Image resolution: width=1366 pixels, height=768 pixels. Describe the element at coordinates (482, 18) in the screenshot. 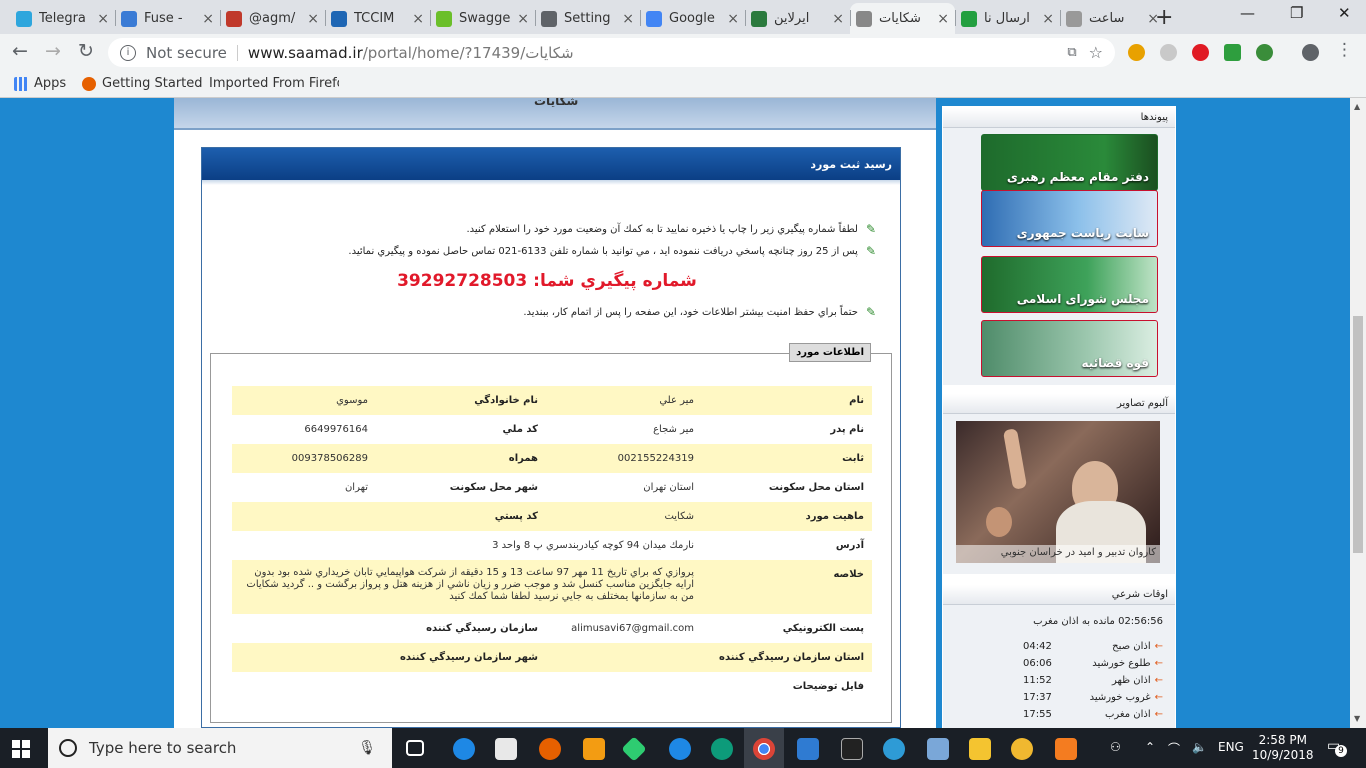

I see `browser-tab: Swagge ×` at that location.